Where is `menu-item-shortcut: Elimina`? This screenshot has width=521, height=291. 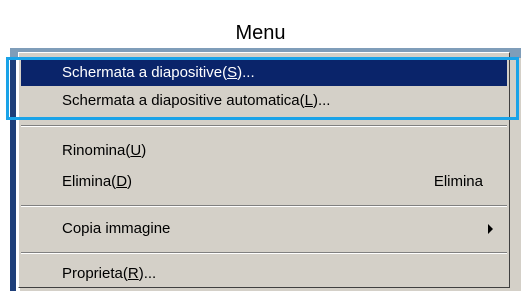
menu-item-shortcut: Elimina is located at coordinates (458, 181).